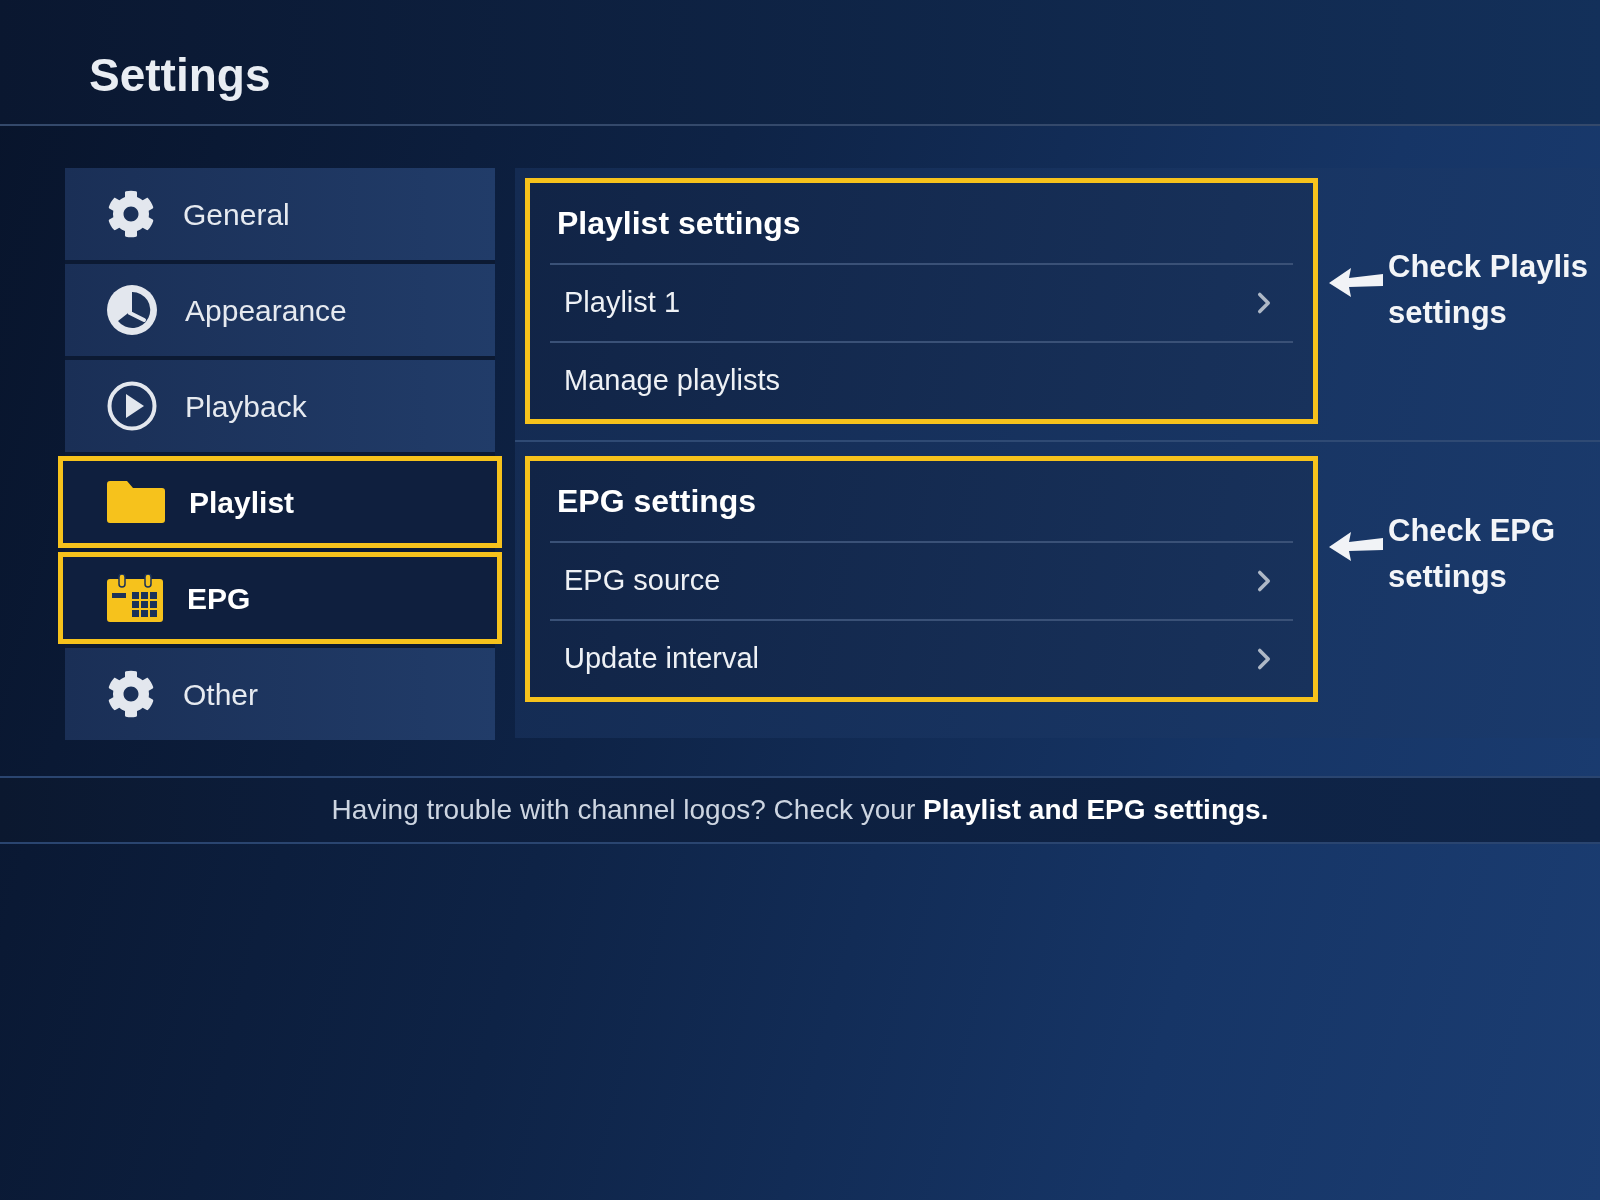 The width and height of the screenshot is (1600, 1200). Describe the element at coordinates (280, 598) in the screenshot. I see `sidebar-item: EPG` at that location.